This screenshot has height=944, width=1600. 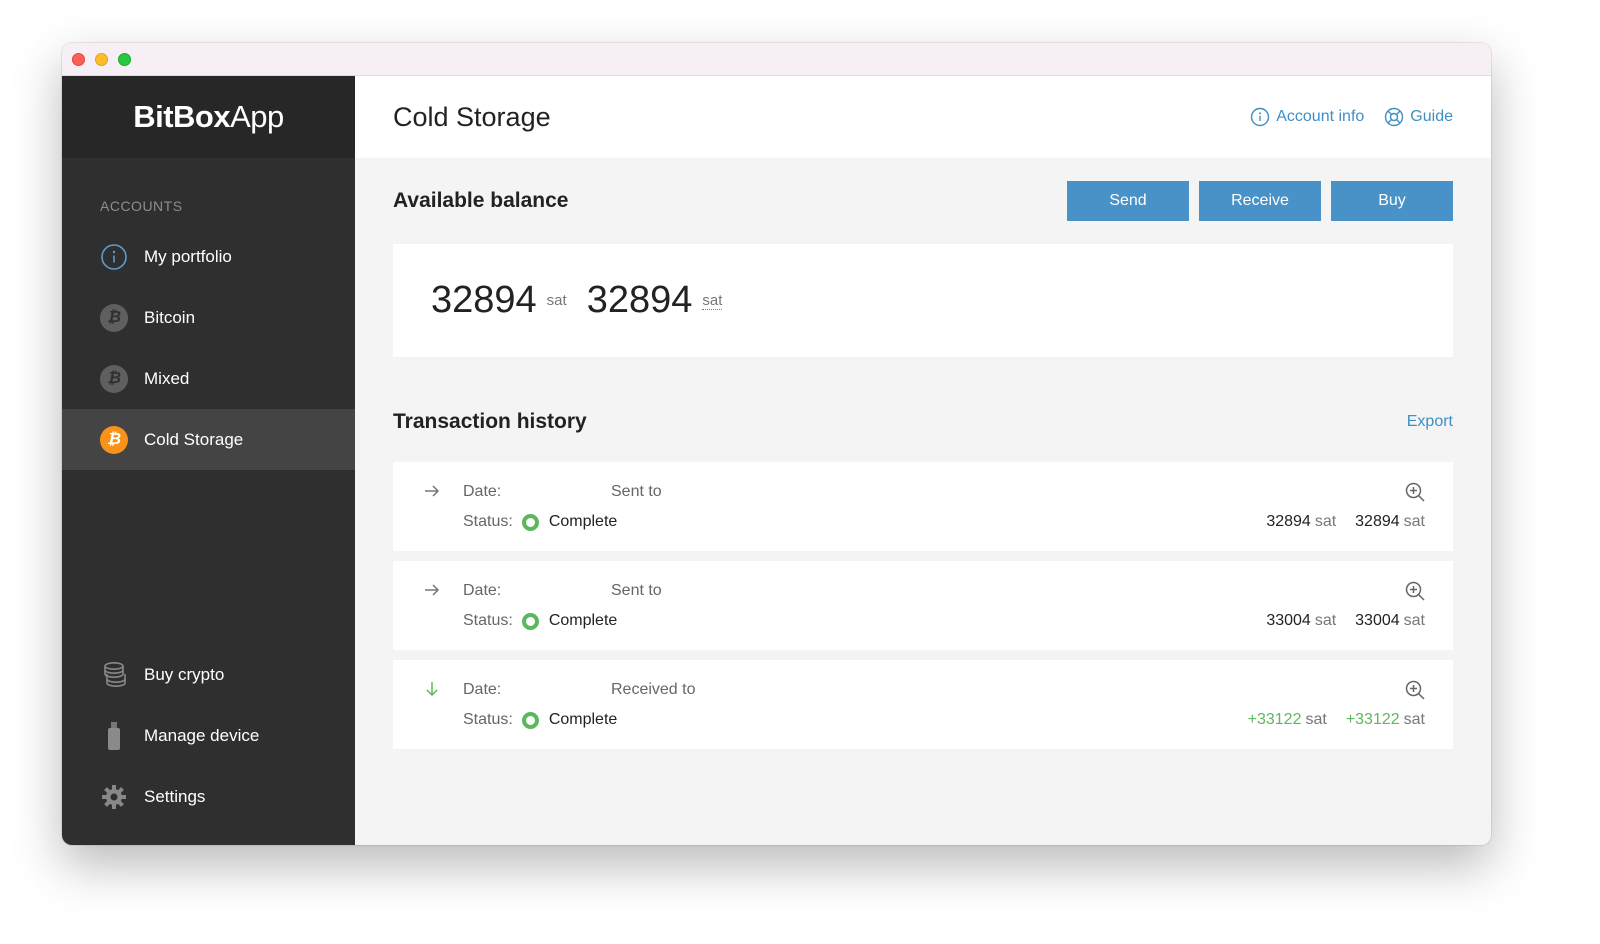 I want to click on minimize-window-button, so click(x=101, y=59).